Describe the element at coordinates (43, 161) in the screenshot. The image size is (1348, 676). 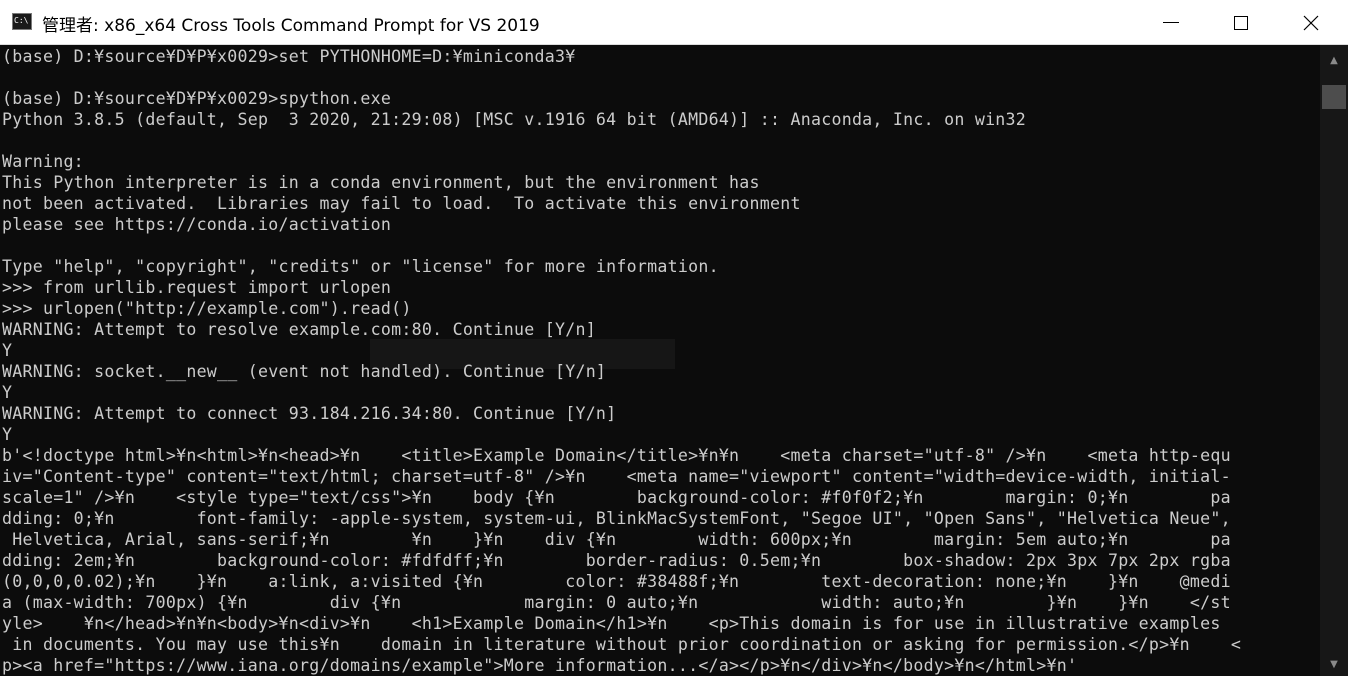
I see `console-line: Warning:` at that location.